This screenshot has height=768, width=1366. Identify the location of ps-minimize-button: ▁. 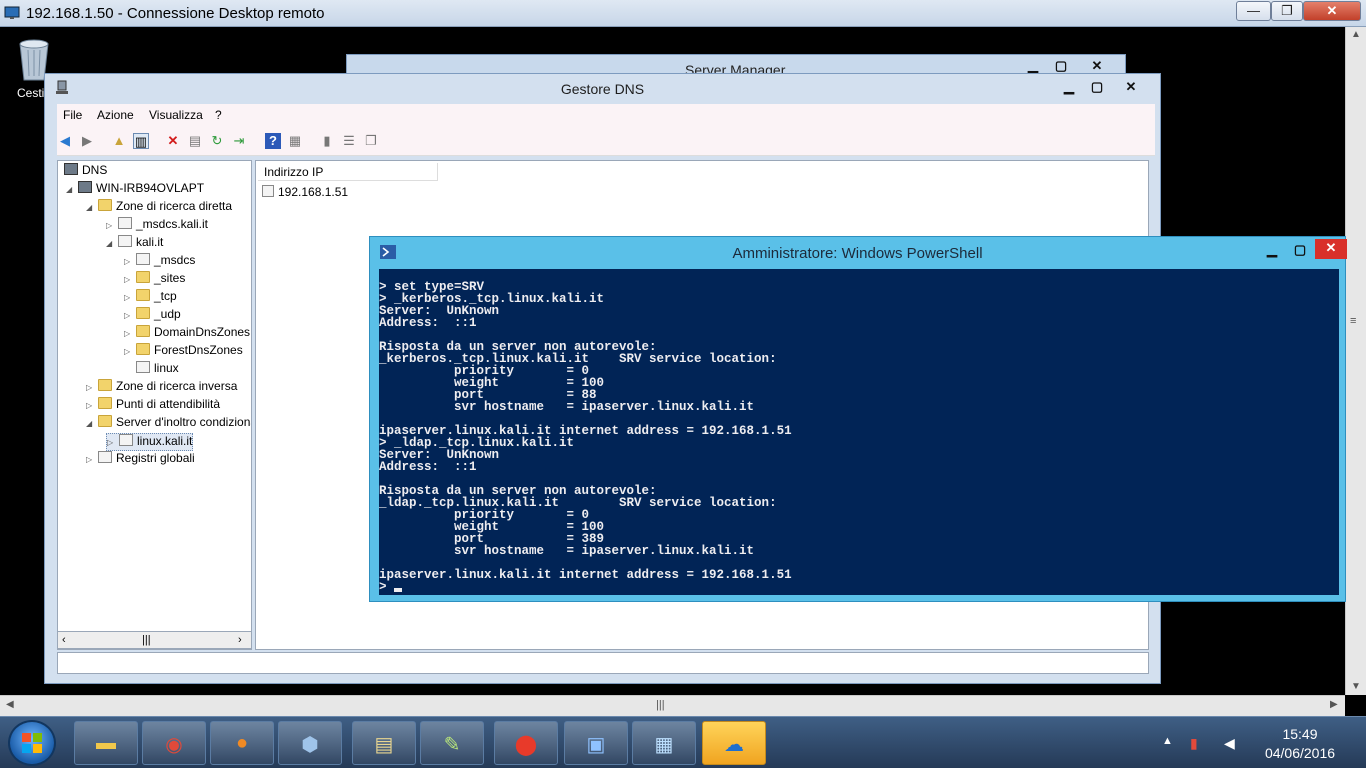
(1272, 250).